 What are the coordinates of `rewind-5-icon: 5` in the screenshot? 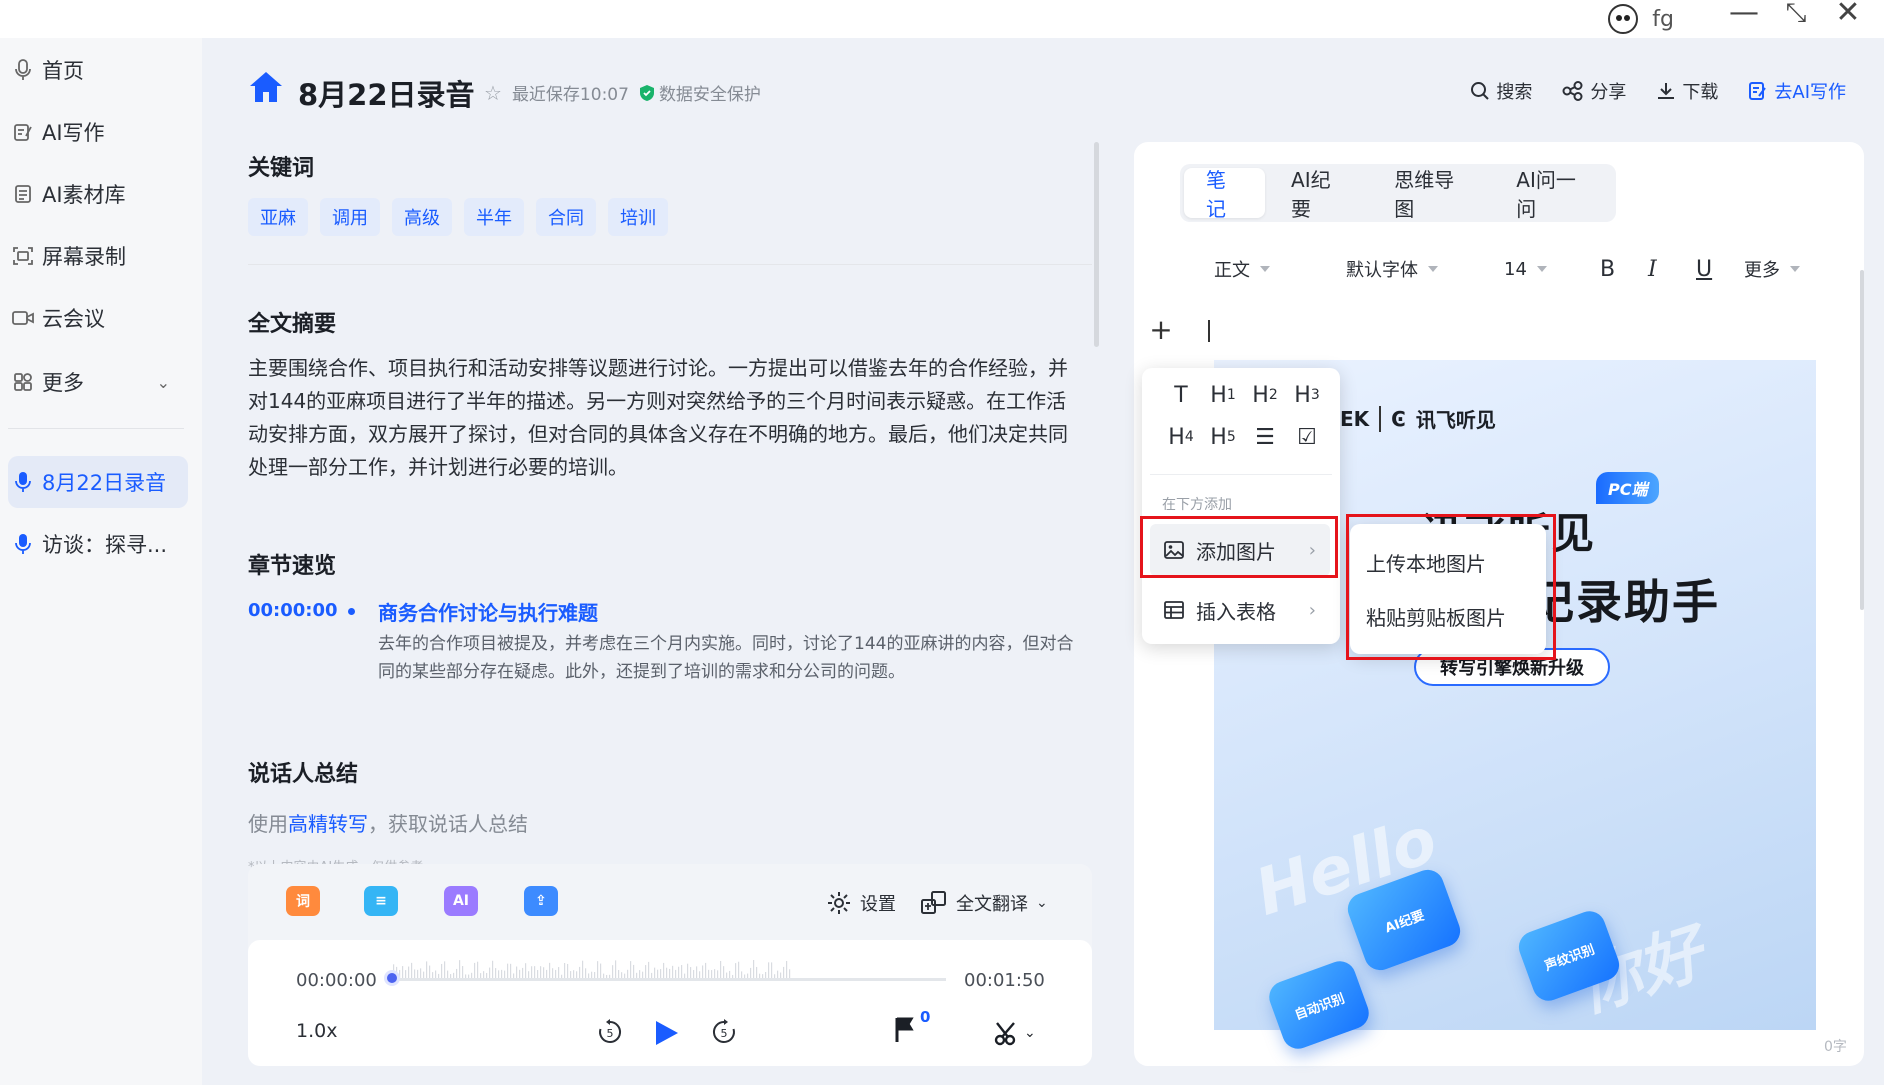 It's located at (610, 1034).